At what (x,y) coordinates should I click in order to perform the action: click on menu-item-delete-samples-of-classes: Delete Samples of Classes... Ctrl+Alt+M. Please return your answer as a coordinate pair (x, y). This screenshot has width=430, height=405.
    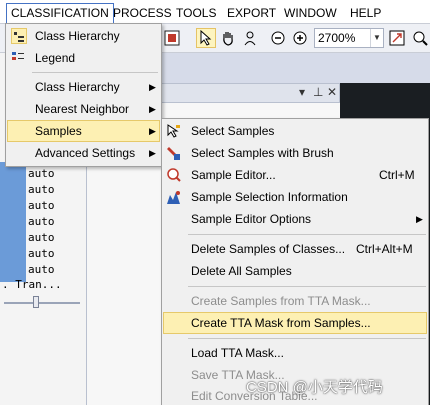
    Looking at the image, I should click on (295, 249).